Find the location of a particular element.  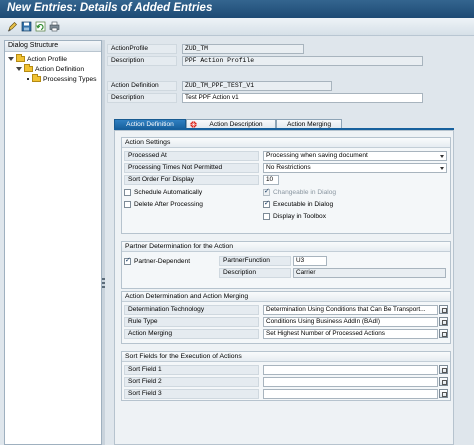

tree-node-action-profile: Action Profile is located at coordinates (37, 59).